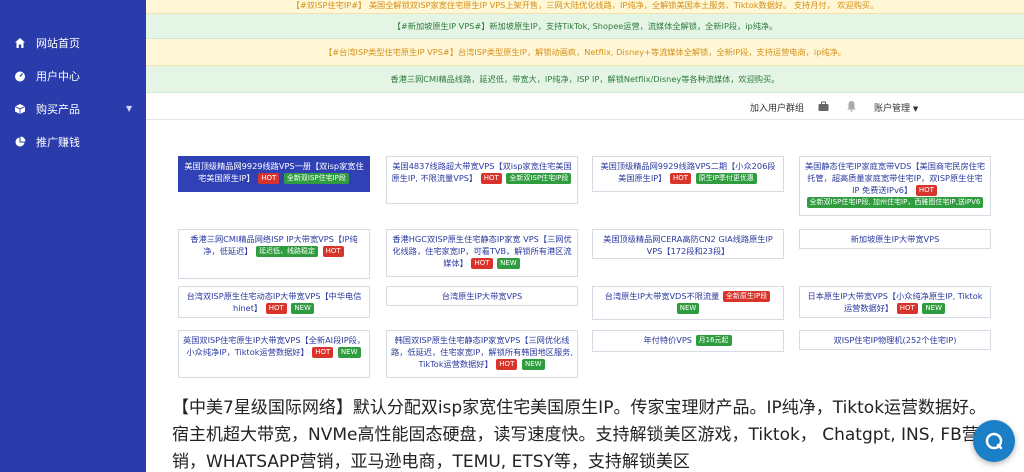  What do you see at coordinates (713, 340) in the screenshot?
I see `promo-badge: 月16元起` at bounding box center [713, 340].